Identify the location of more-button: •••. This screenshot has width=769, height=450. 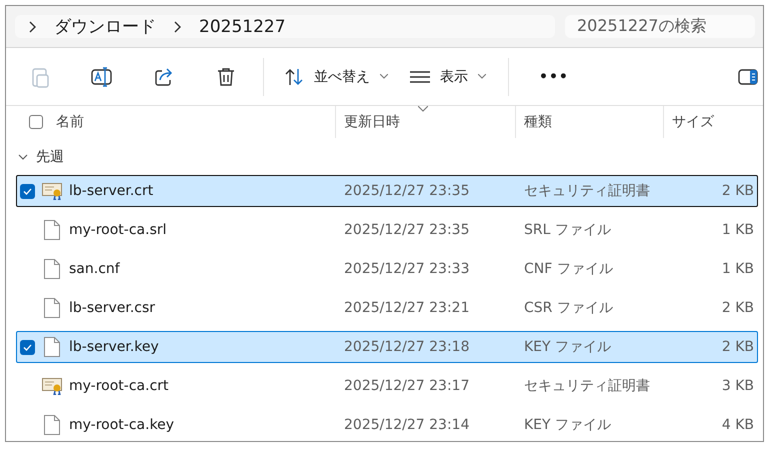
(554, 76).